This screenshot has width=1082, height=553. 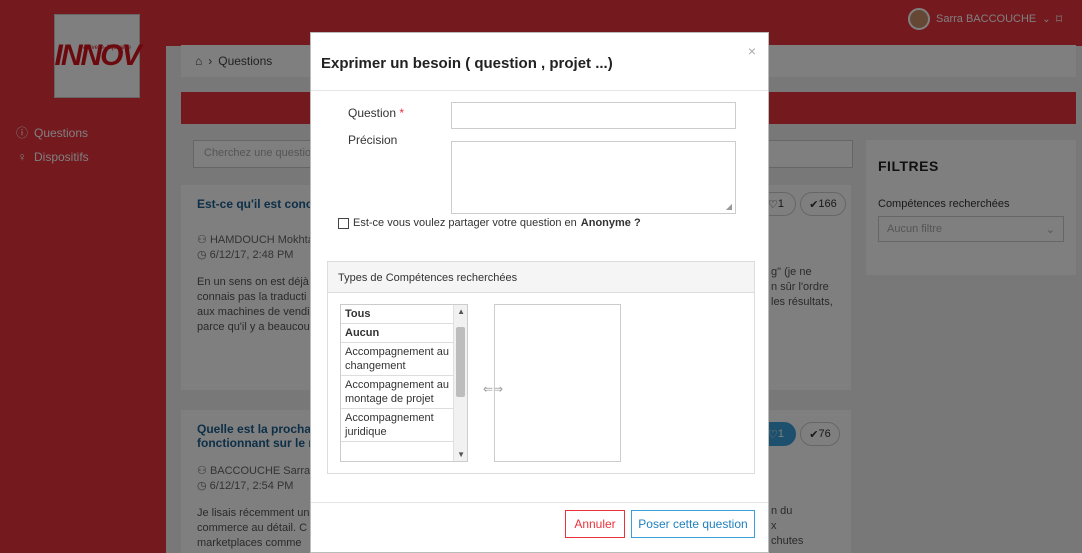 What do you see at coordinates (593, 177) in the screenshot?
I see `precision-textarea: ◢` at bounding box center [593, 177].